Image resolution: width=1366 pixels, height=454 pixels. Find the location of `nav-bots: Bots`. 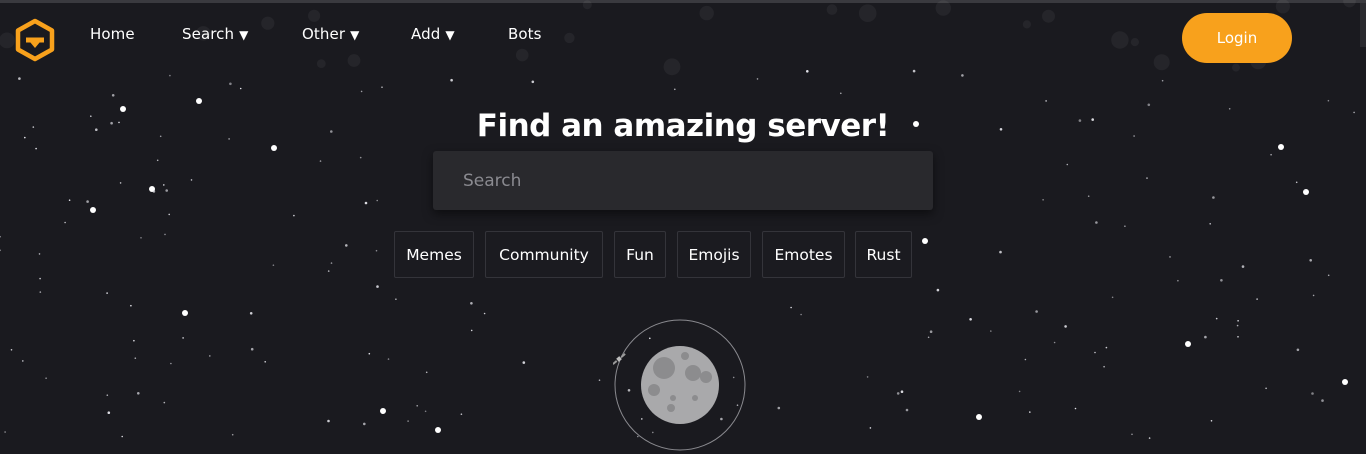

nav-bots: Bots is located at coordinates (525, 34).